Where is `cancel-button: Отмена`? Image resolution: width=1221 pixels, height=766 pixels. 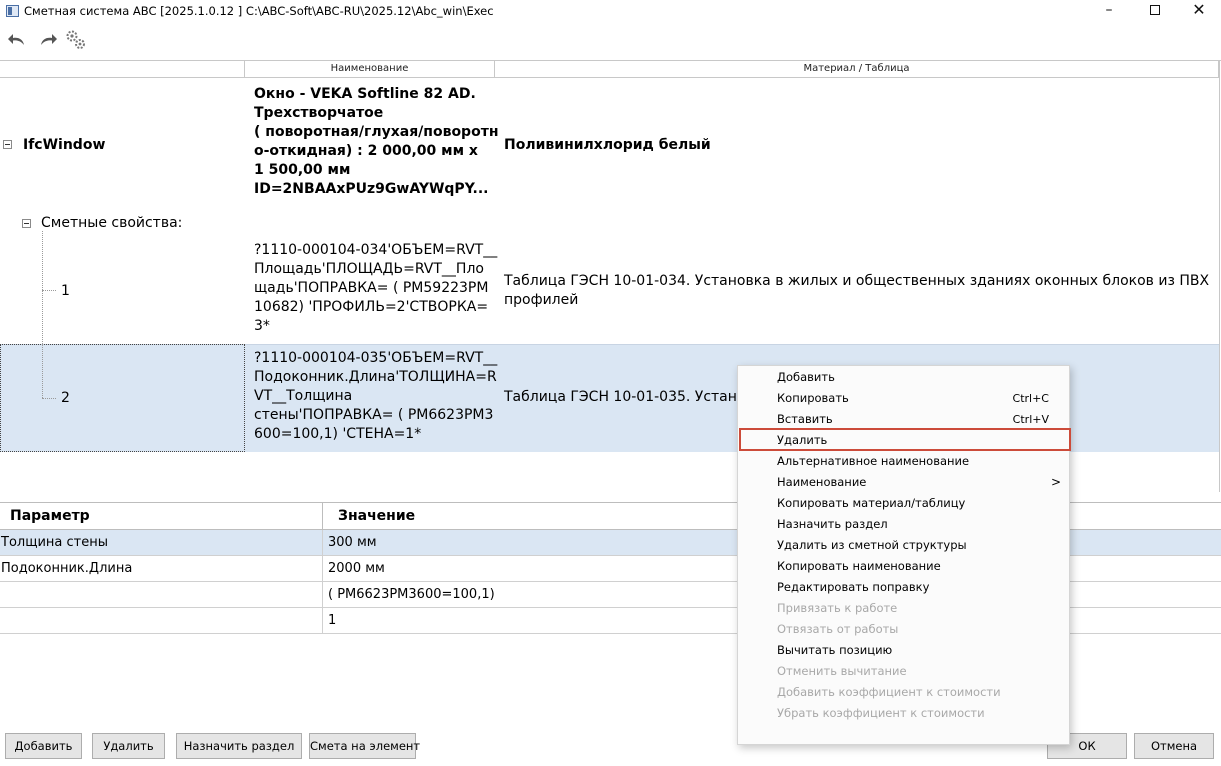 cancel-button: Отмена is located at coordinates (1174, 746).